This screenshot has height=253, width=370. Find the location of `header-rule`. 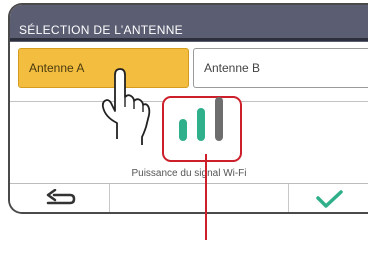

header-rule is located at coordinates (189, 39).